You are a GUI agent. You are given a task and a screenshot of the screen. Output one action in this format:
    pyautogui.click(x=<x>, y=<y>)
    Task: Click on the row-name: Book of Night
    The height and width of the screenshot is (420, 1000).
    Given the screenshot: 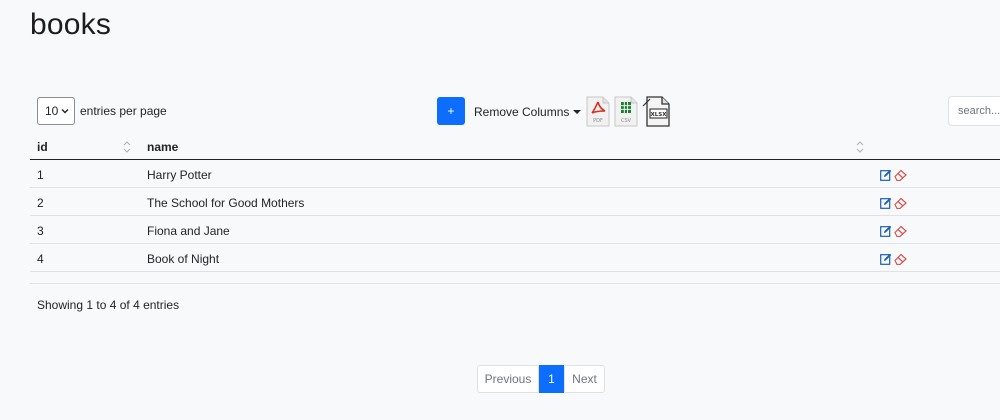 What is the action you would take?
    pyautogui.click(x=183, y=259)
    